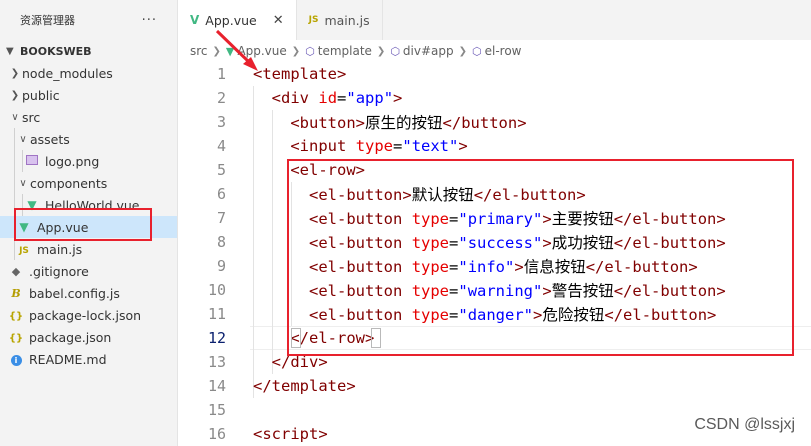 The image size is (811, 446). Describe the element at coordinates (494, 146) in the screenshot. I see `code-line: 4 <input type="text">` at that location.